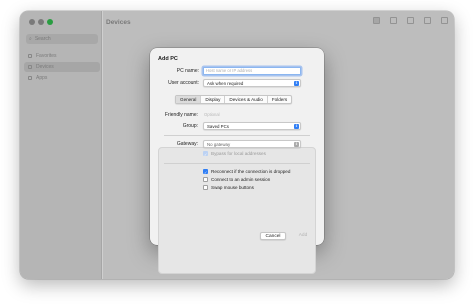  What do you see at coordinates (187, 144) in the screenshot?
I see `gateway-label: Gateway:` at bounding box center [187, 144].